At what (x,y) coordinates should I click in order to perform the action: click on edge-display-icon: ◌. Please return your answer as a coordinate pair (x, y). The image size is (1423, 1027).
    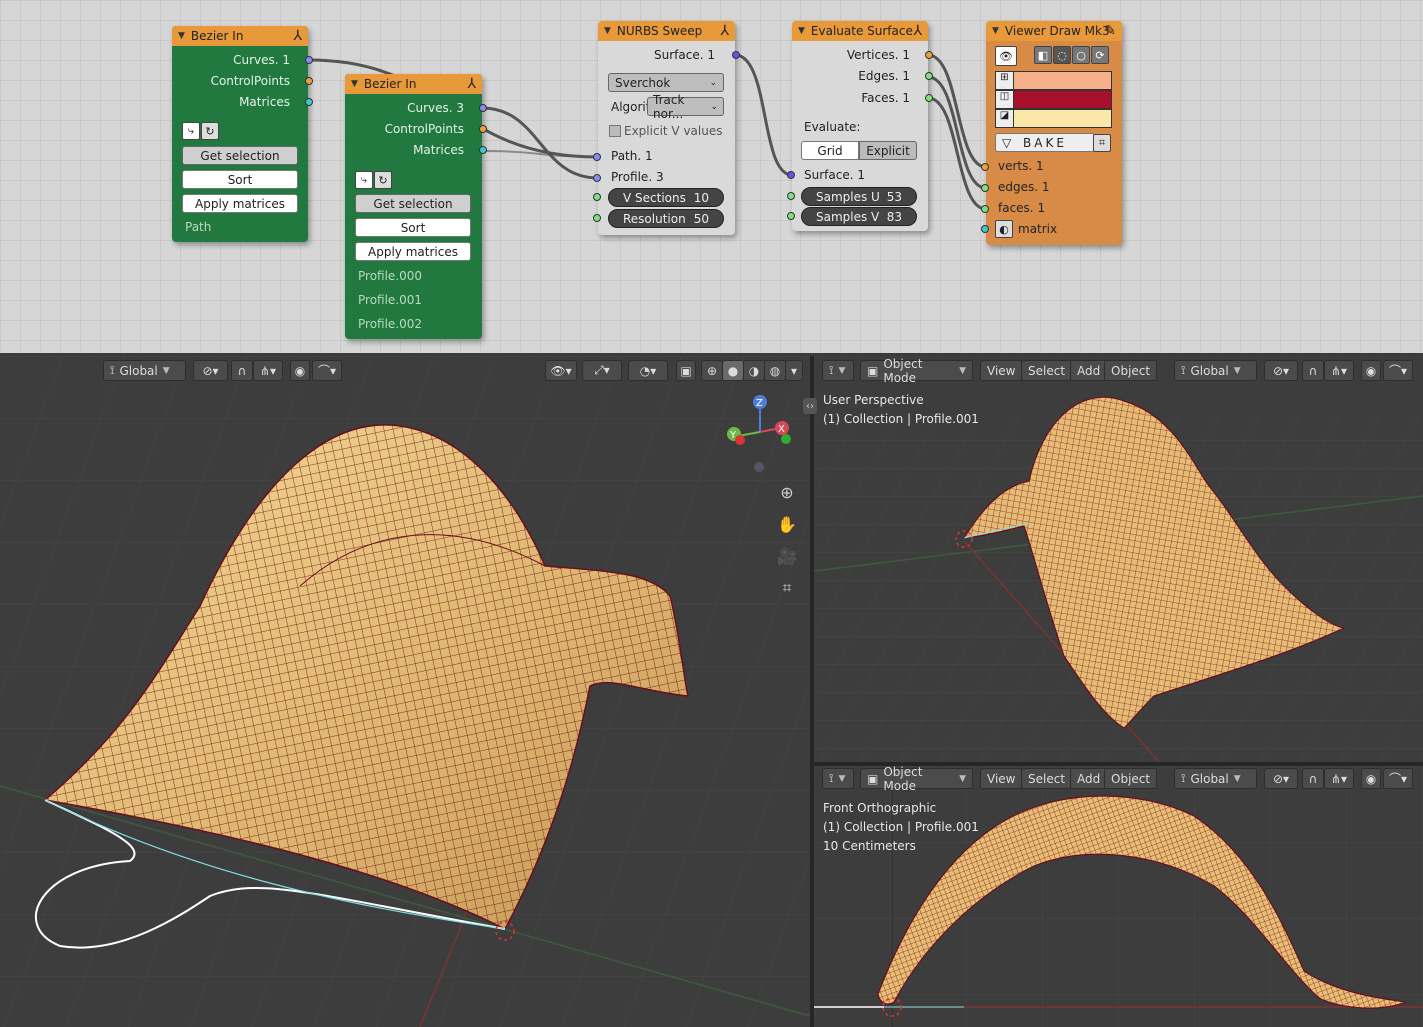
    Looking at the image, I should click on (1062, 55).